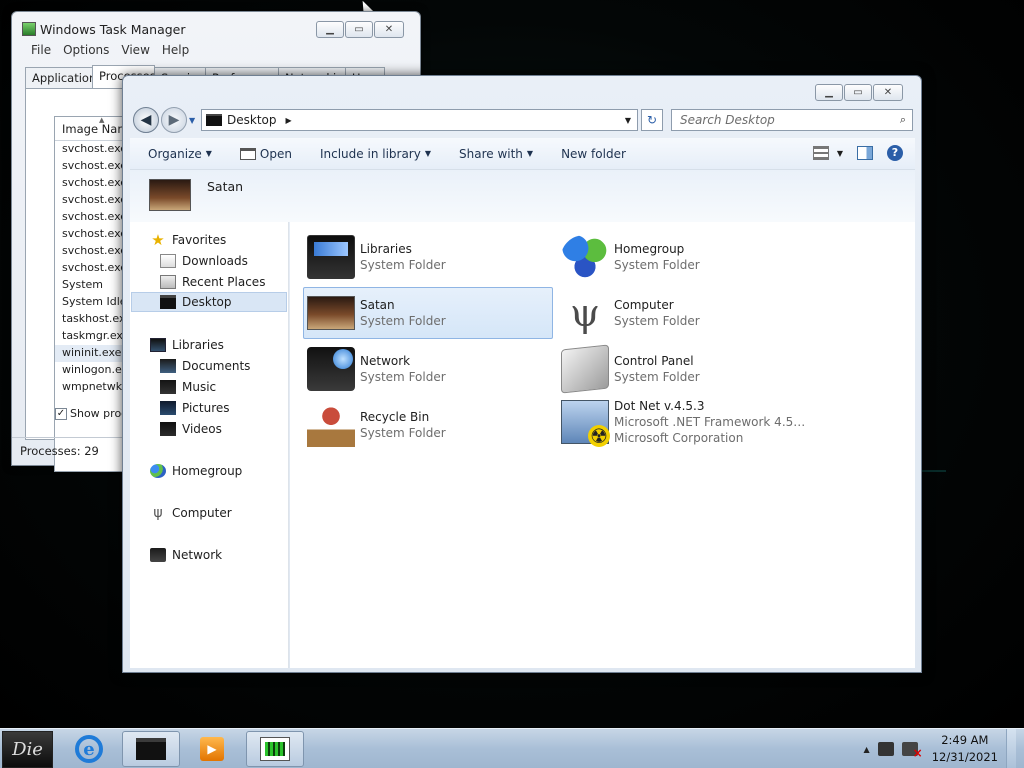 This screenshot has width=1024, height=768. I want to click on header-folder-name: Satan, so click(225, 186).